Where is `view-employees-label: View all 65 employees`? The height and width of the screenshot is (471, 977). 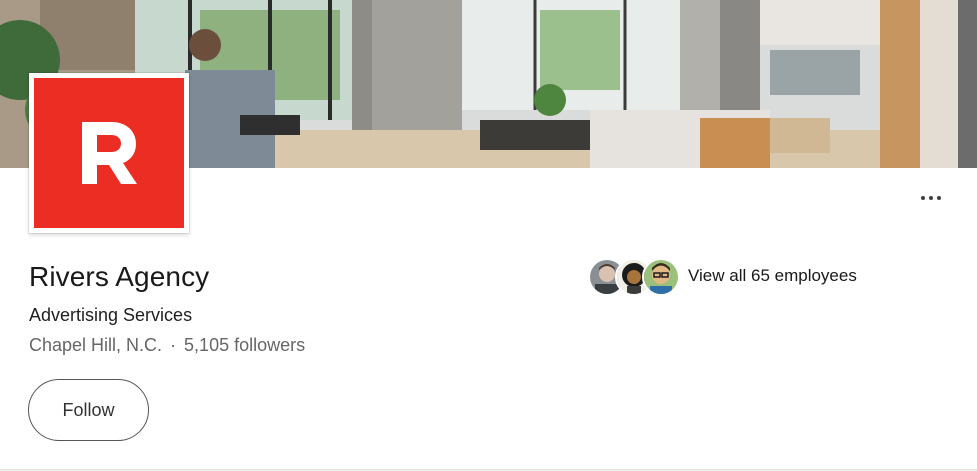 view-employees-label: View all 65 employees is located at coordinates (772, 275).